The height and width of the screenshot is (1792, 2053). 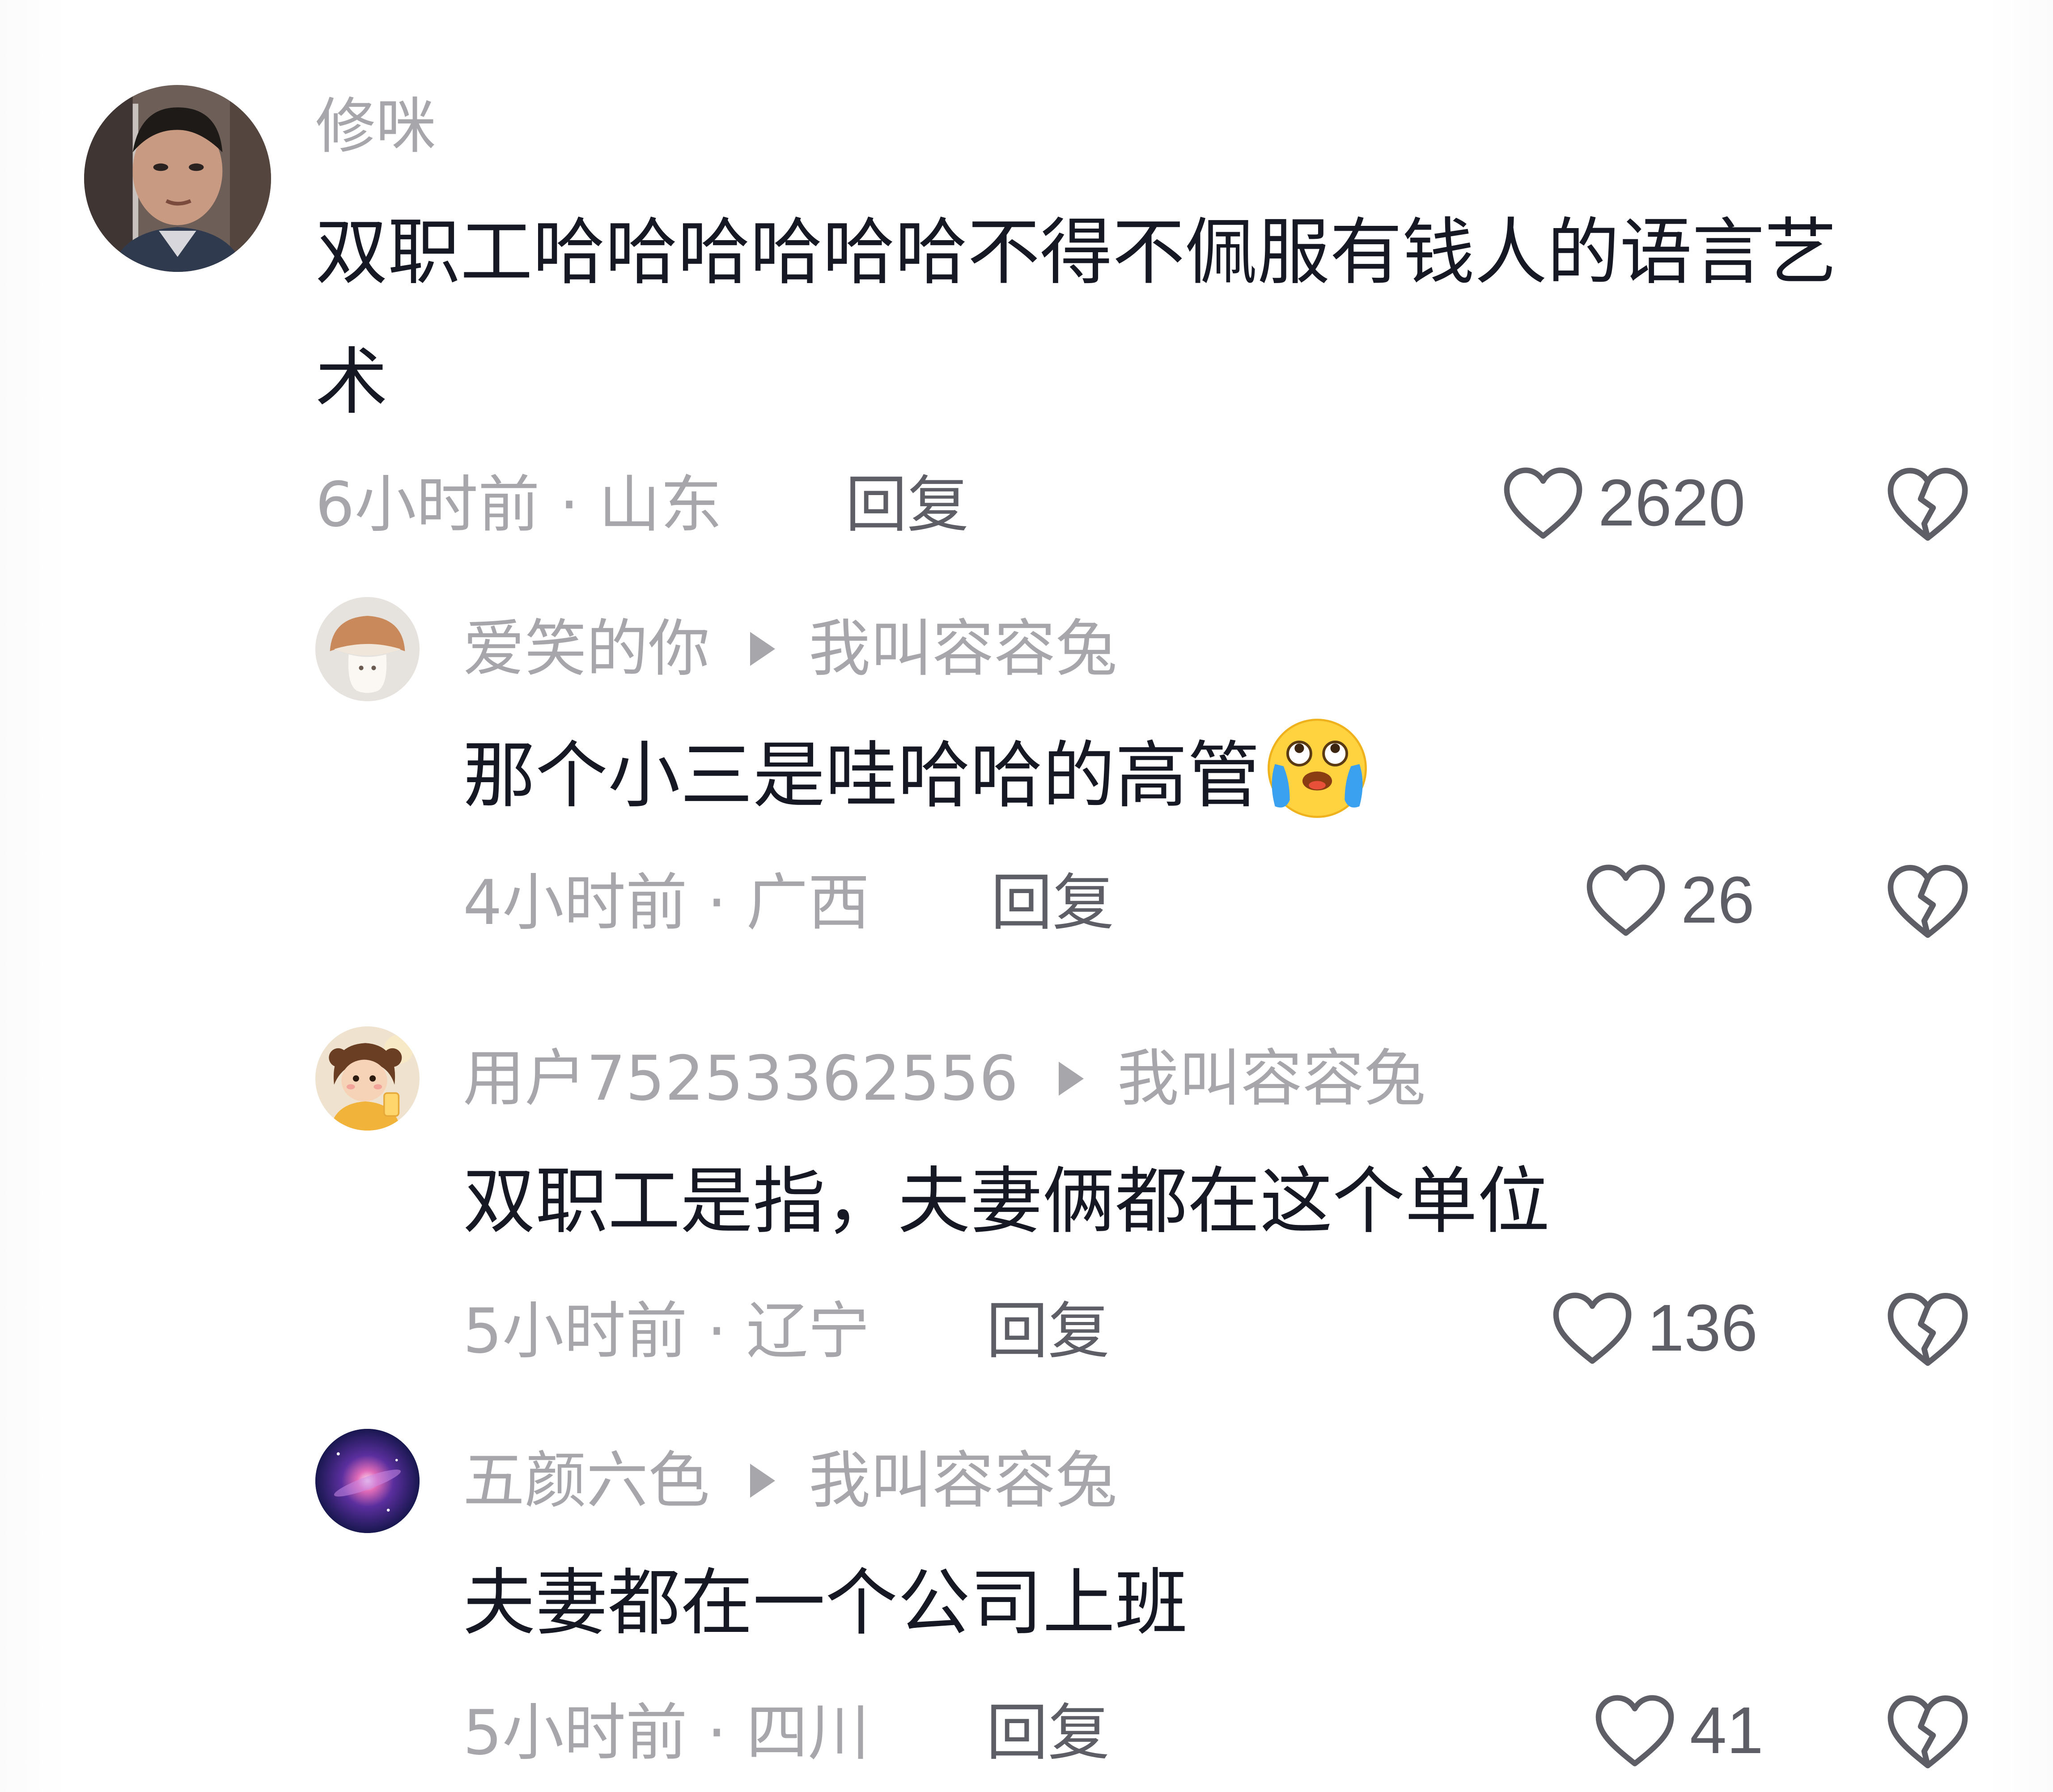 I want to click on reply-text: 那个小三是哇哈哈的高管, so click(x=916, y=776).